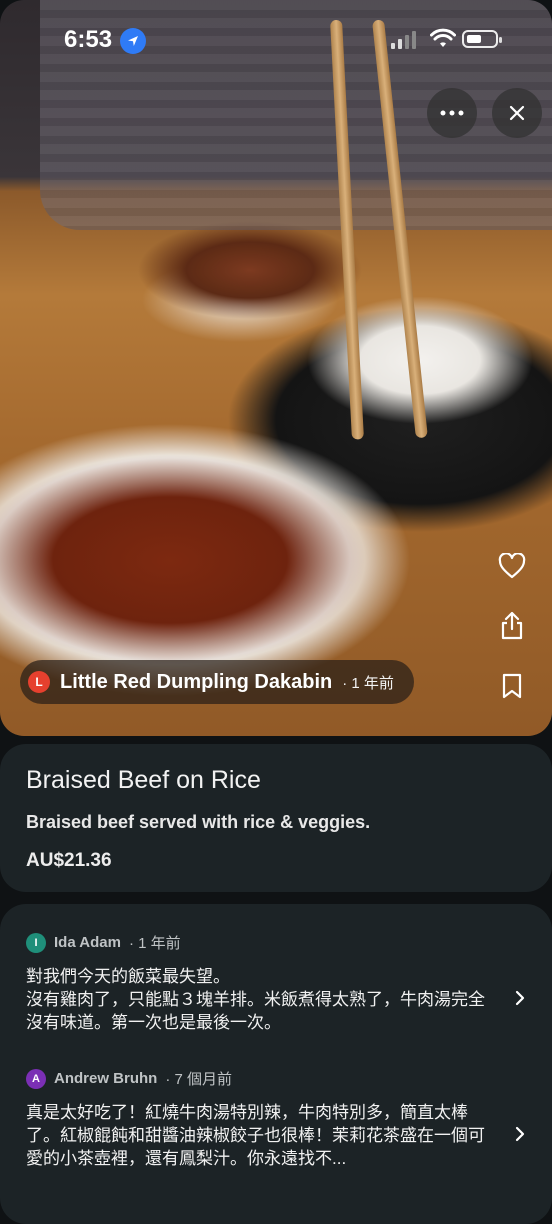 The width and height of the screenshot is (552, 1224). I want to click on restaurant-avatar: L, so click(39, 682).